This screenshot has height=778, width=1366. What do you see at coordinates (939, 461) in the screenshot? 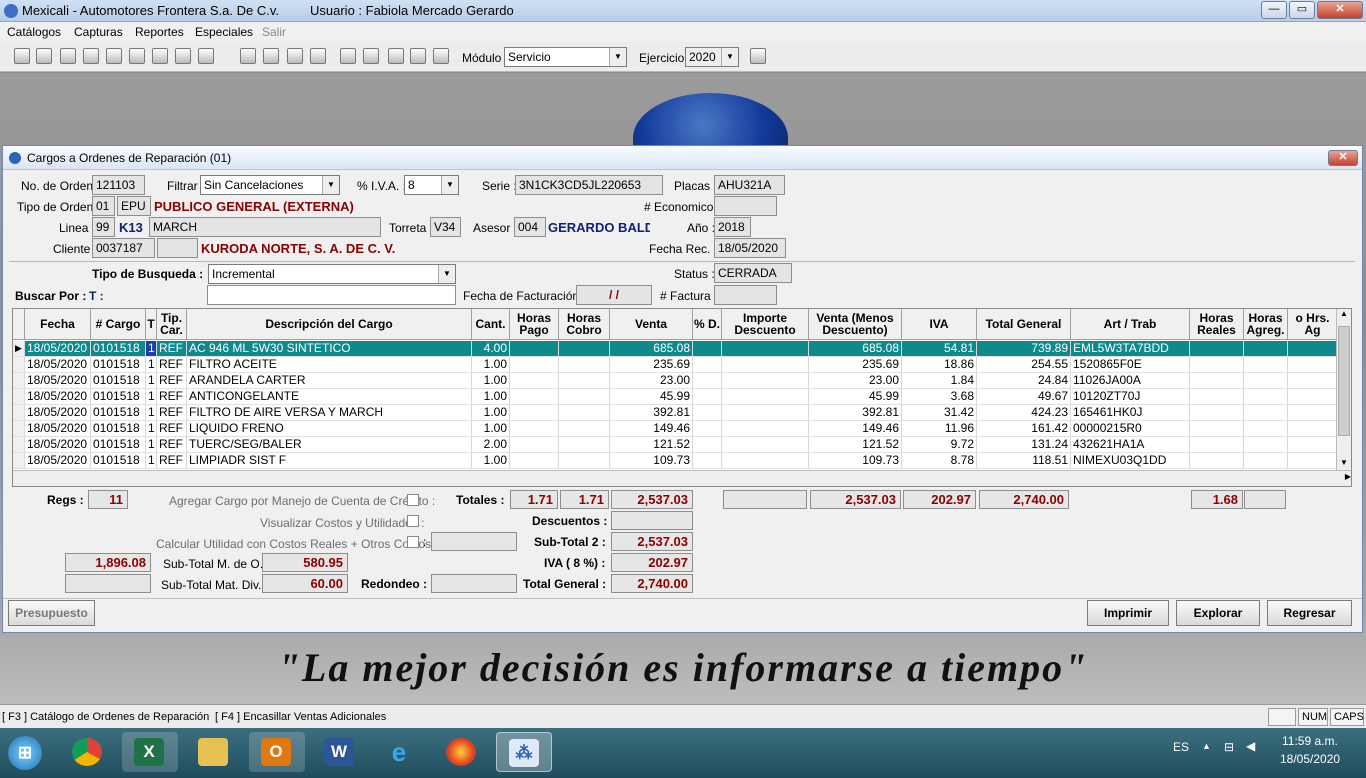
I see `table-cell: 8.78` at bounding box center [939, 461].